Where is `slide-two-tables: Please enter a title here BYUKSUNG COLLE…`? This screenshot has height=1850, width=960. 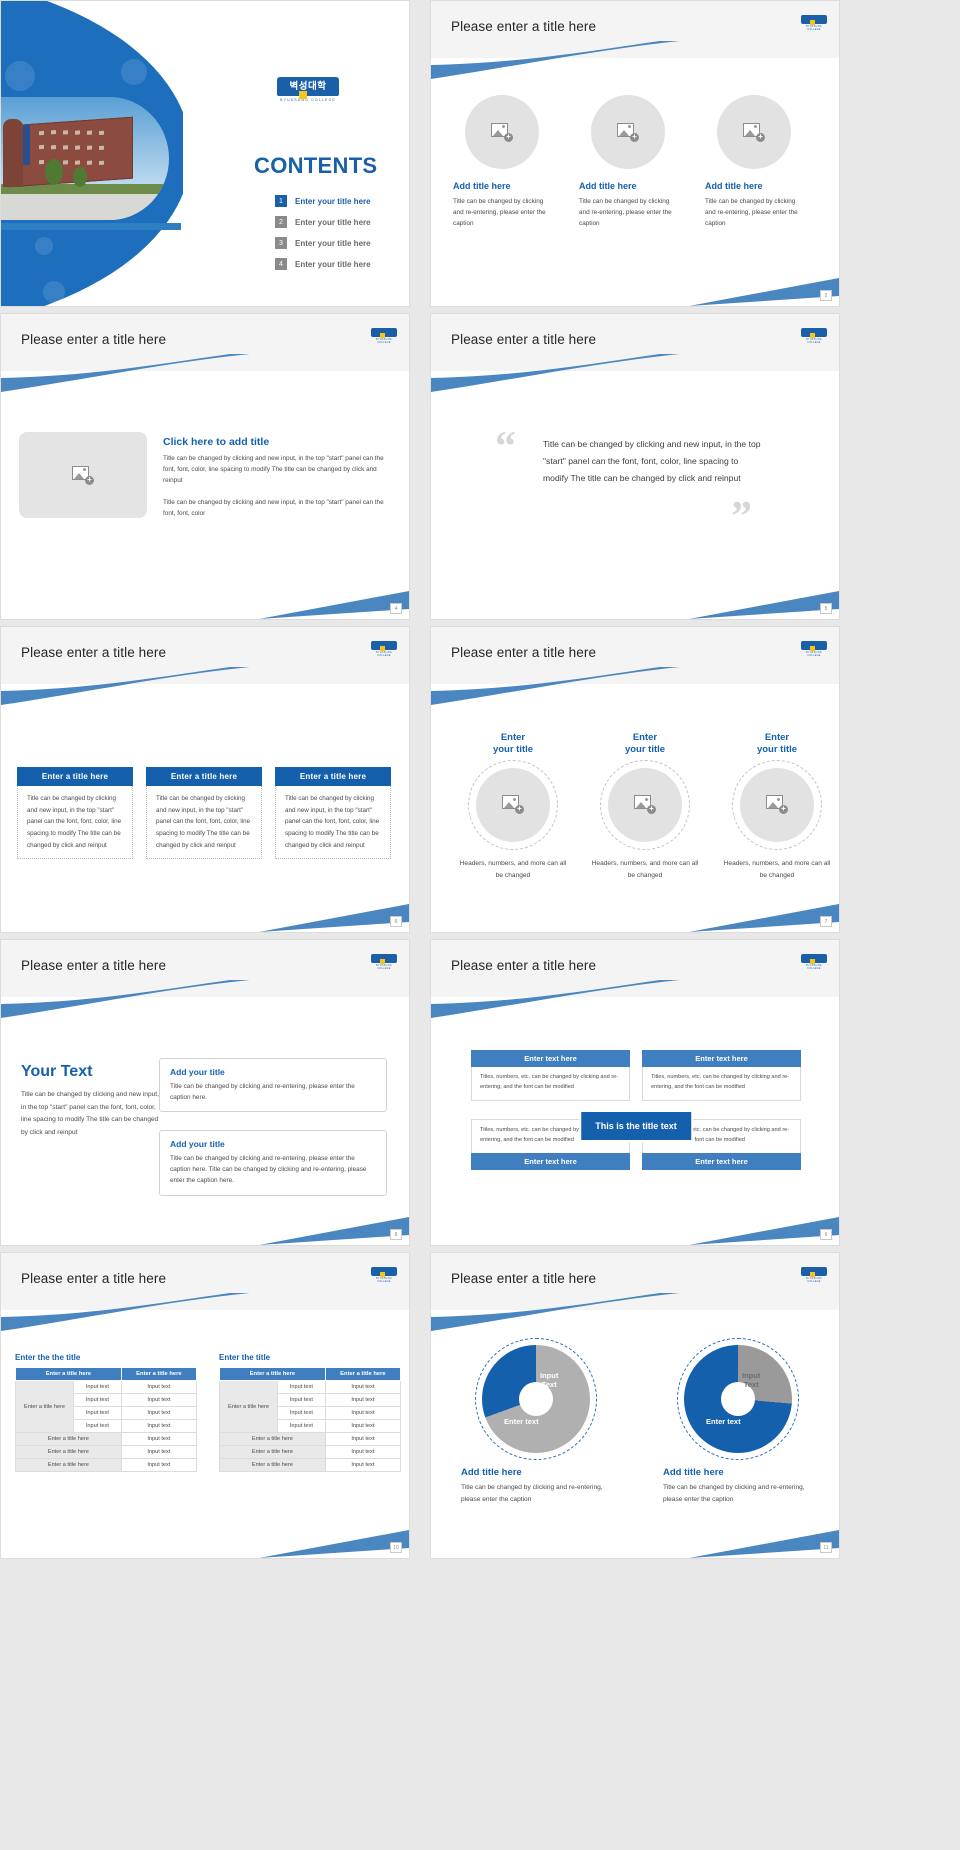
slide-two-tables: Please enter a title here BYUKSUNG COLLE… is located at coordinates (205, 1405).